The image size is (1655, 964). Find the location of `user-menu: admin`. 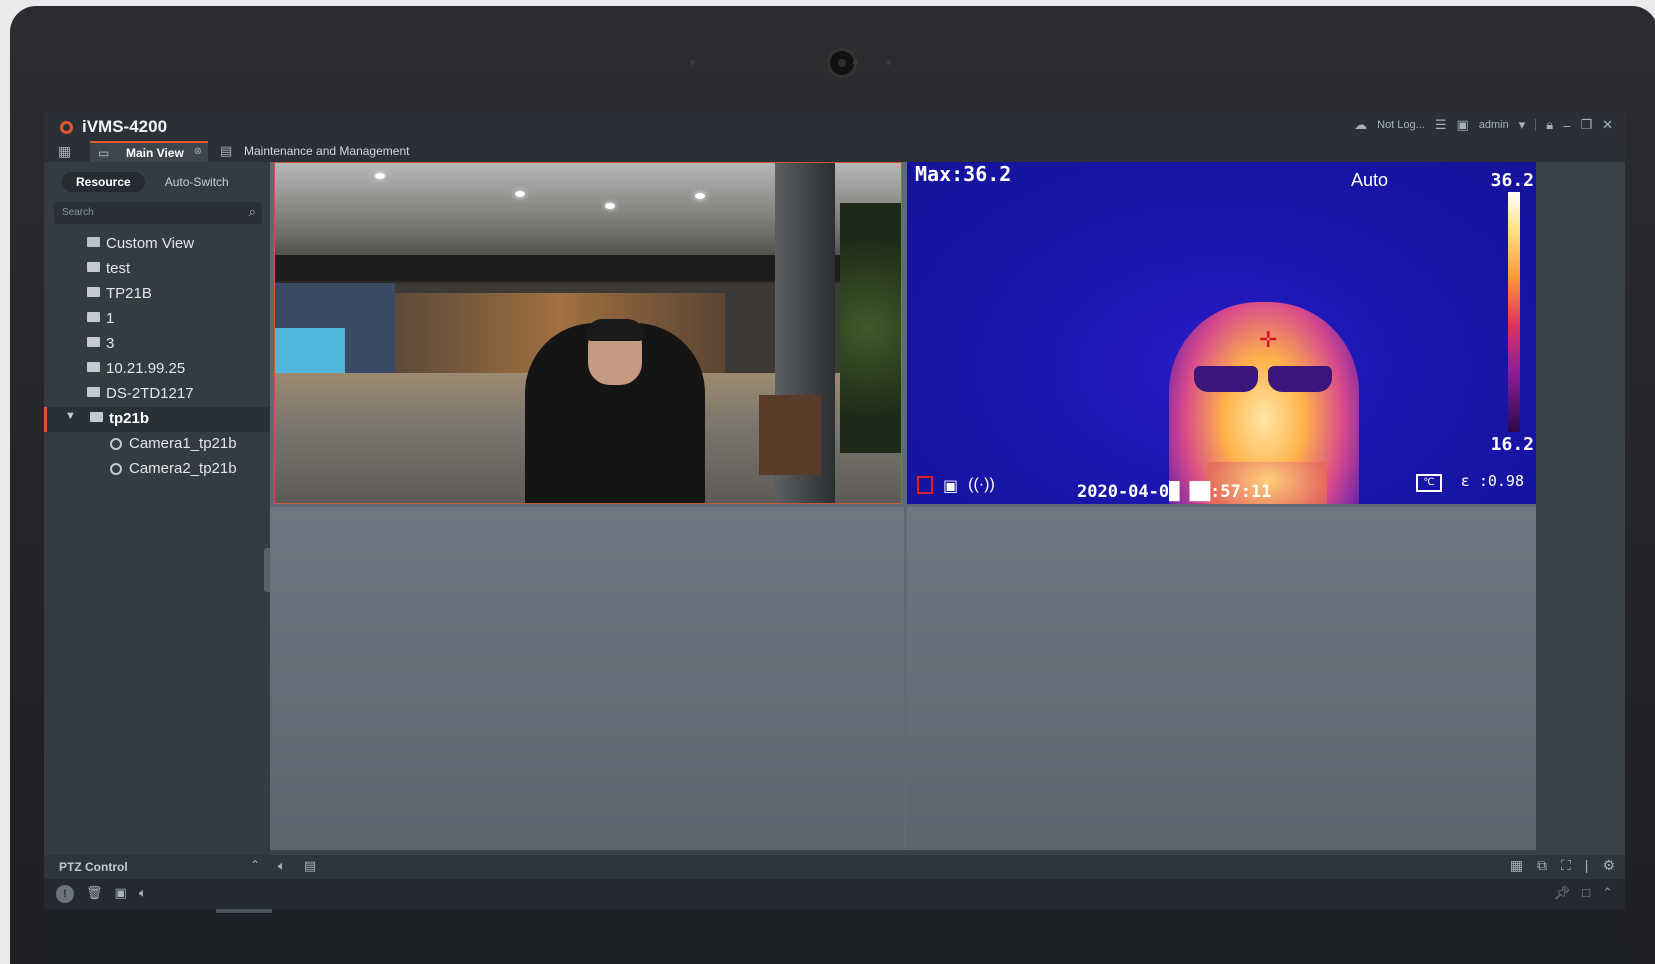

user-menu: admin is located at coordinates (1494, 125).